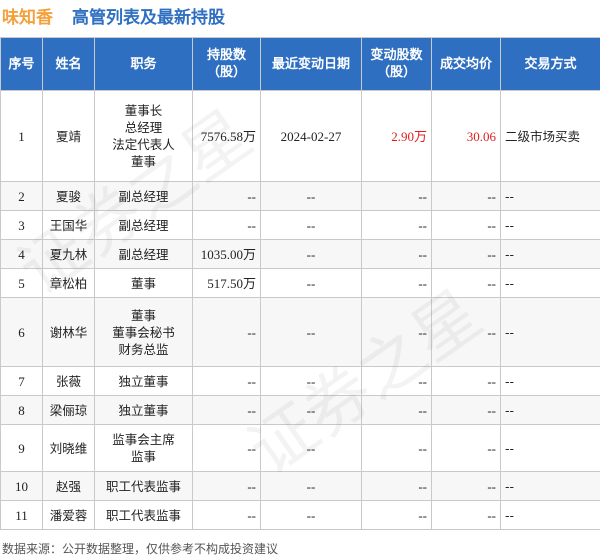  Describe the element at coordinates (300, 196) in the screenshot. I see `table-row: 2 夏骏 副总经理 -- -- -- -- --` at that location.